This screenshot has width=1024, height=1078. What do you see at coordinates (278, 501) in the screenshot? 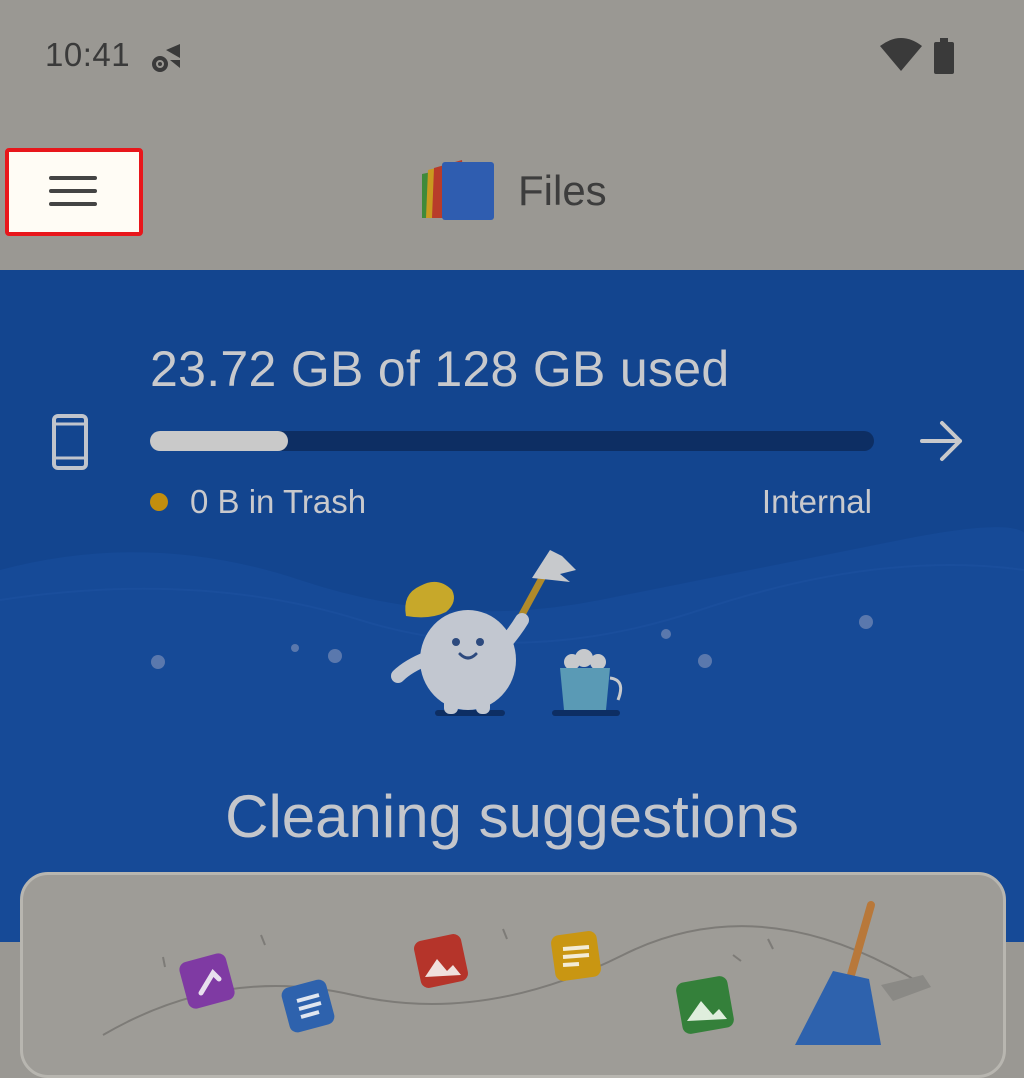
I see `trash-size-text: 0 B in Trash` at bounding box center [278, 501].